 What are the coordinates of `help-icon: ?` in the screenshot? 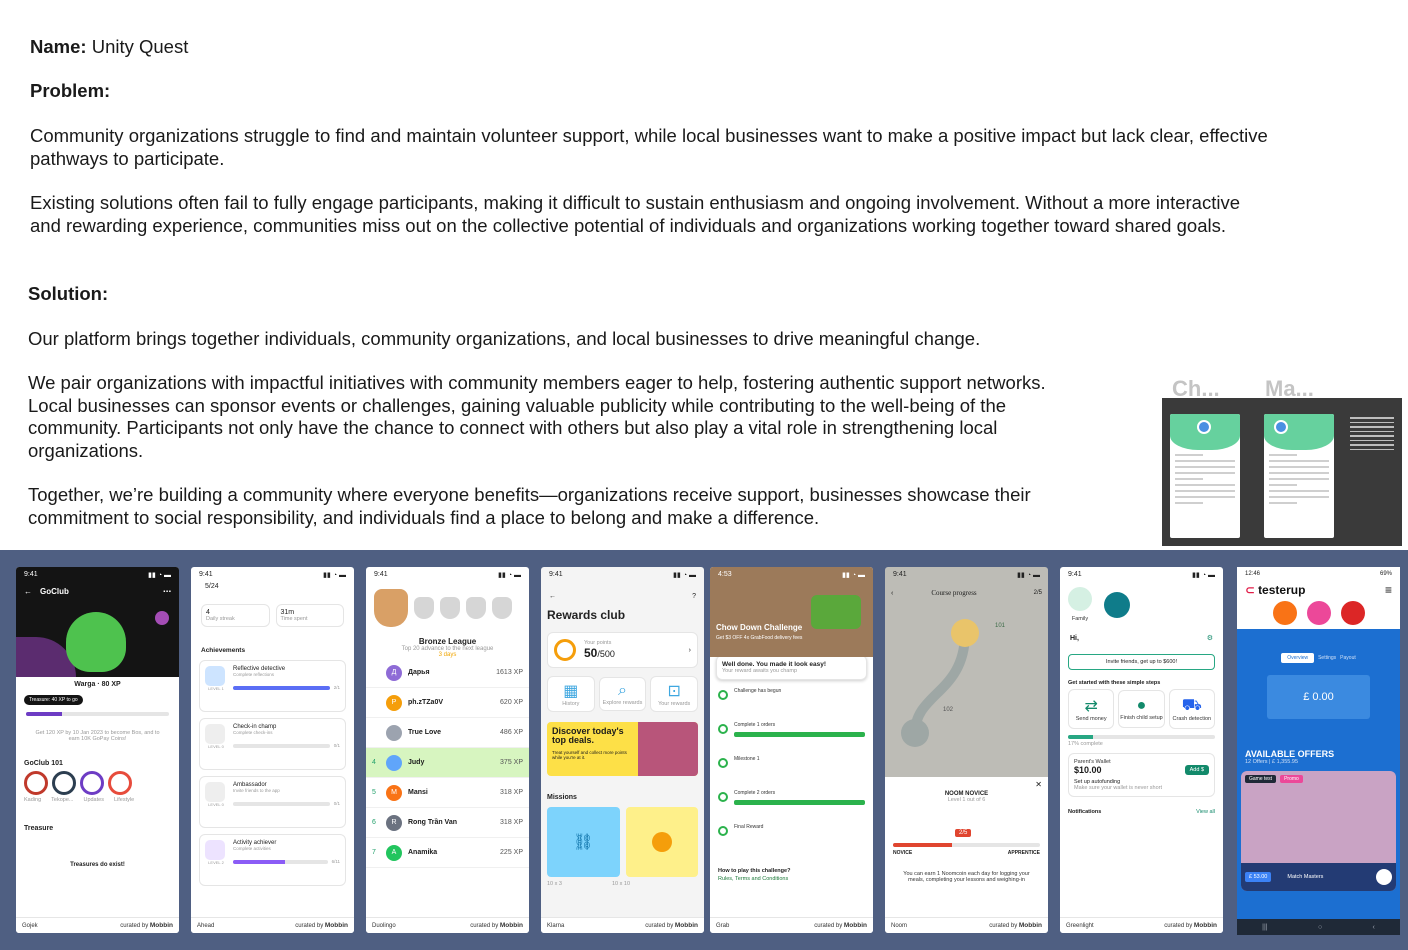 It's located at (694, 596).